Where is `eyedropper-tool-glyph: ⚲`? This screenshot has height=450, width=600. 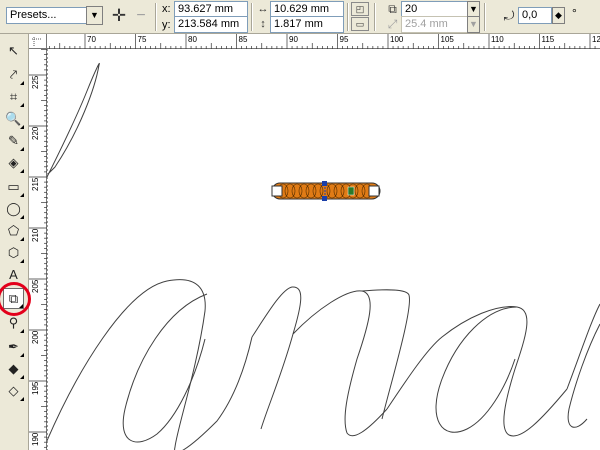
eyedropper-tool-glyph: ⚲ is located at coordinates (13, 322).